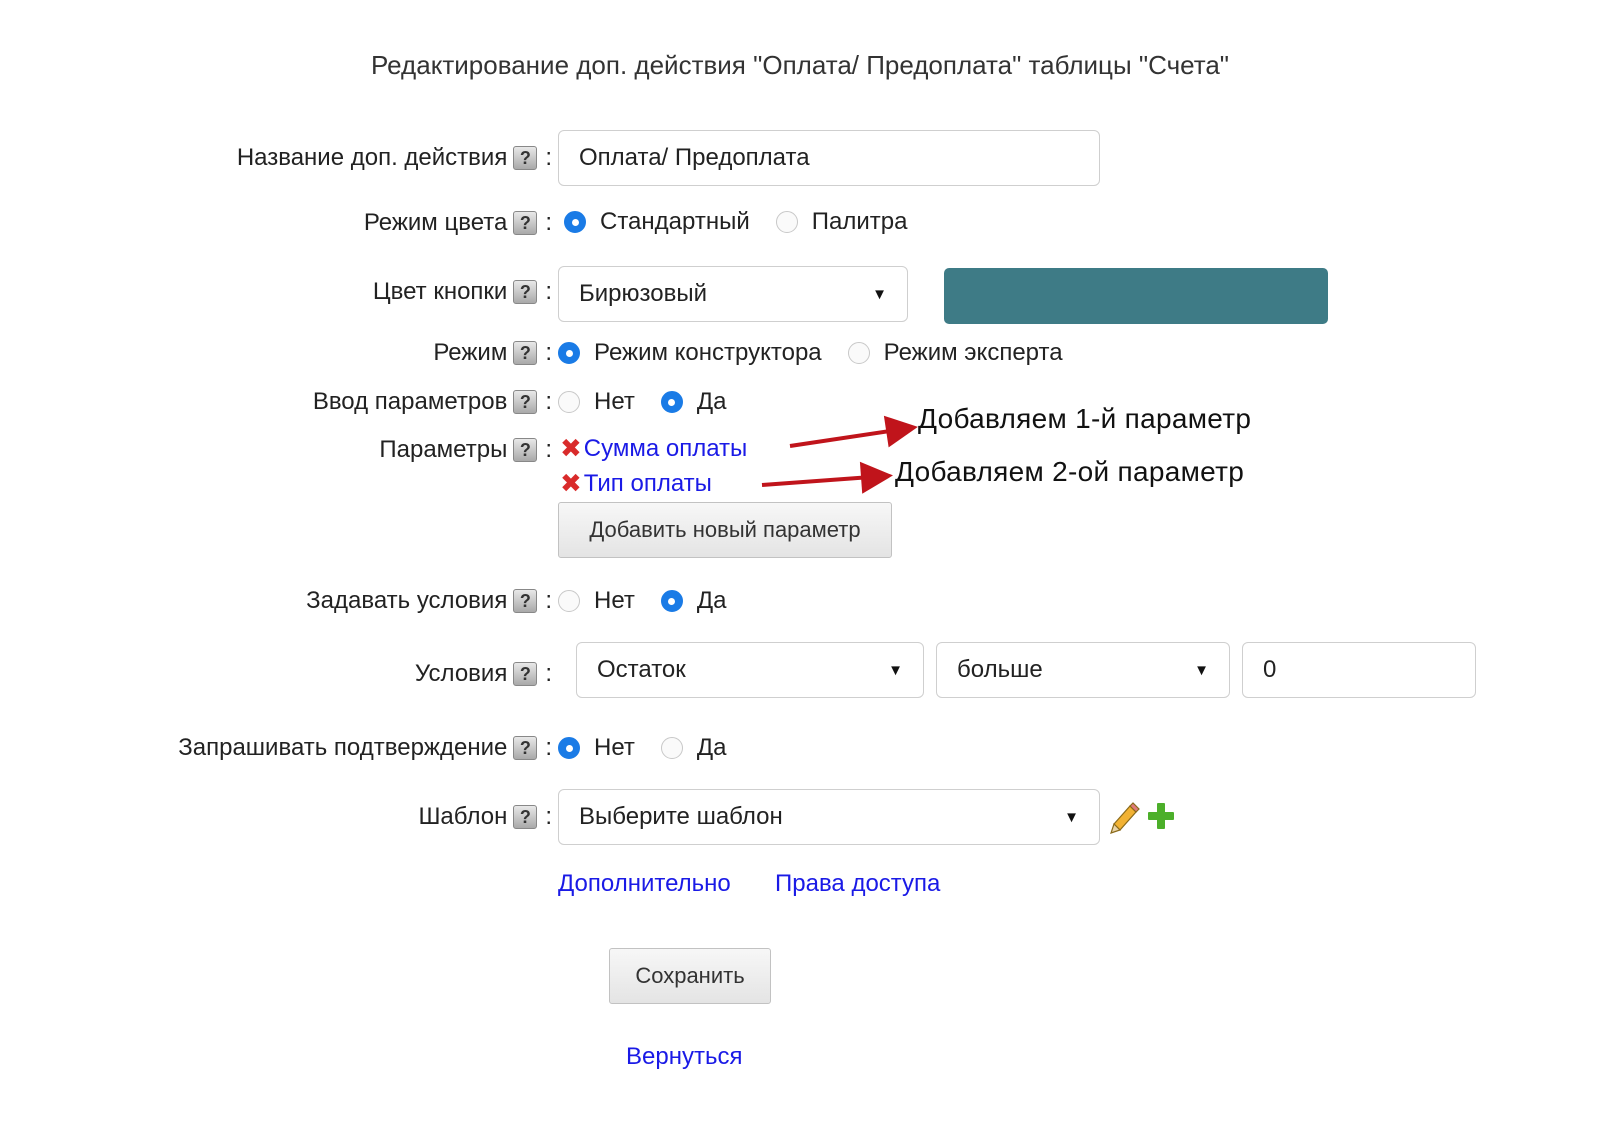 This screenshot has width=1600, height=1138. Describe the element at coordinates (857, 884) in the screenshot. I see `access-rights-link: Права доступа` at that location.